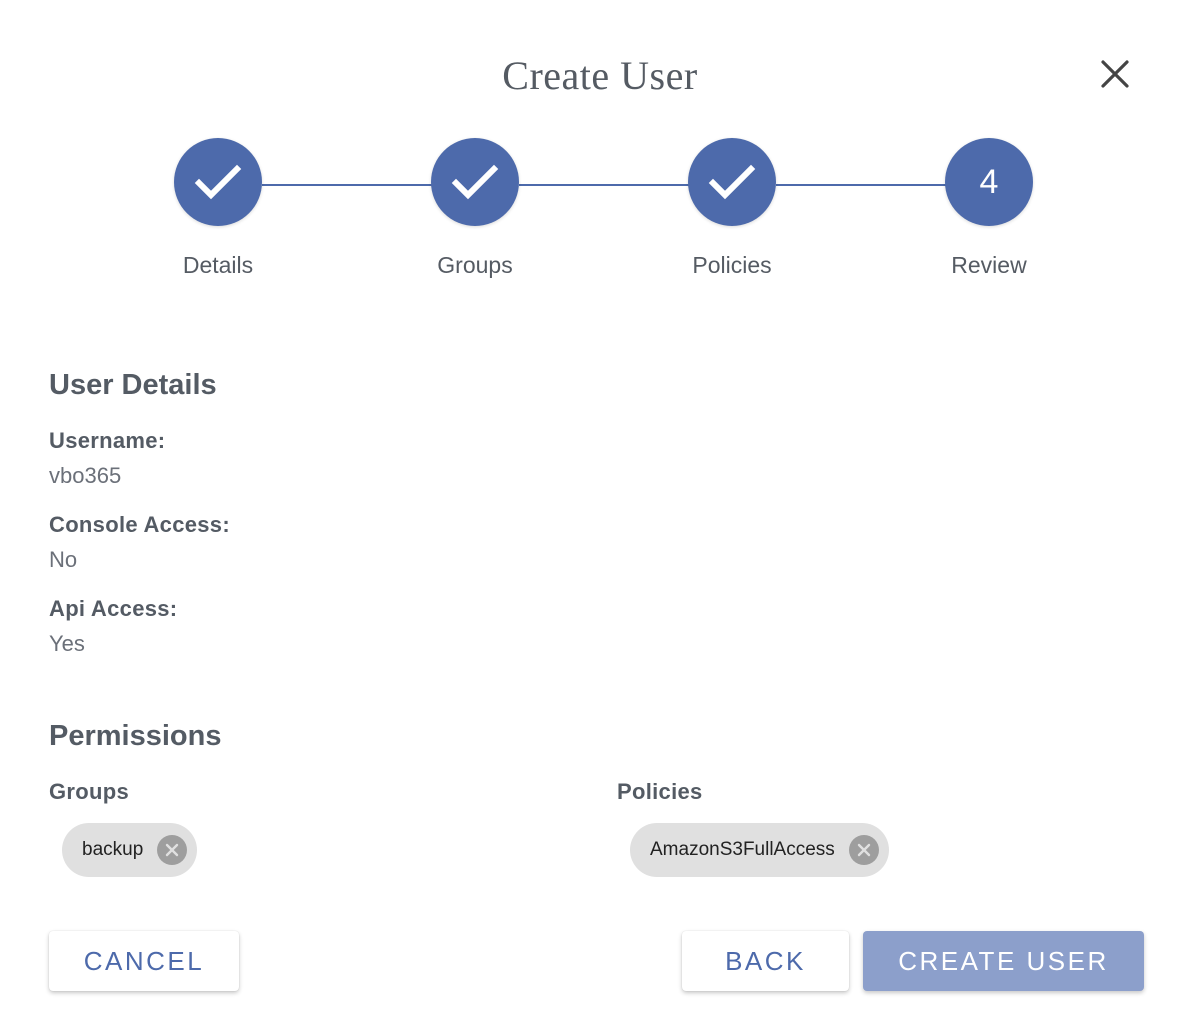 This screenshot has width=1200, height=1033. I want to click on group-chip: backup, so click(130, 850).